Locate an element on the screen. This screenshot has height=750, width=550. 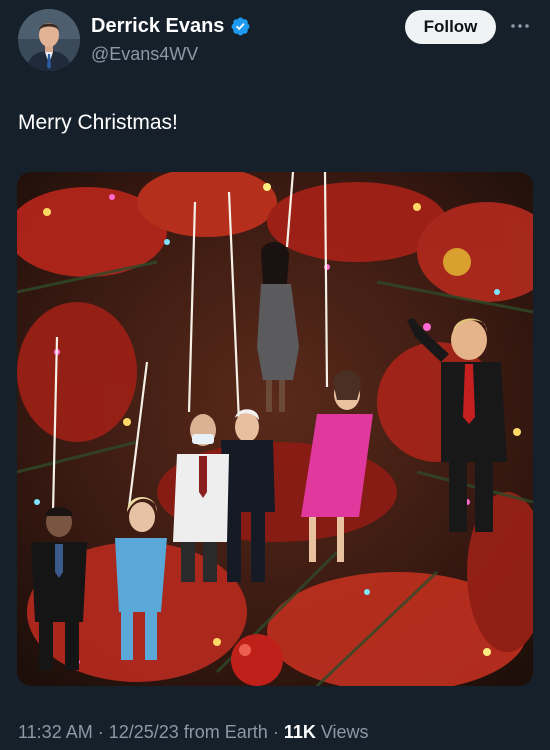
author-avatar is located at coordinates (49, 40).